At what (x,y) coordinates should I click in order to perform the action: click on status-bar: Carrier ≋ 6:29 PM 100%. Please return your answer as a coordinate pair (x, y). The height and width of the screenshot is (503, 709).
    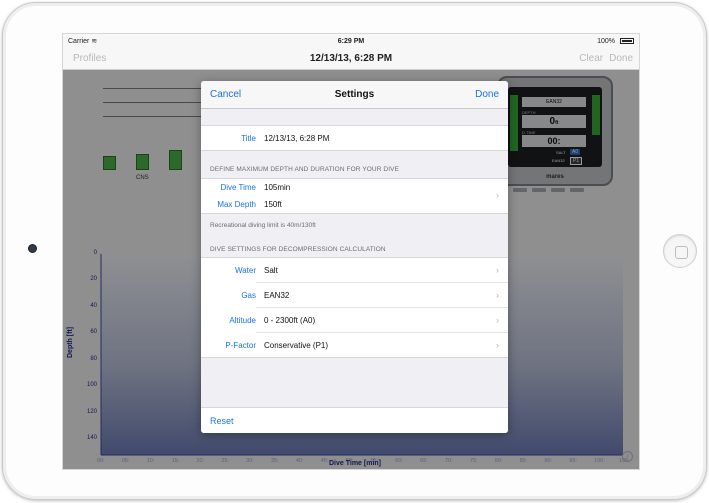
    Looking at the image, I should click on (351, 41).